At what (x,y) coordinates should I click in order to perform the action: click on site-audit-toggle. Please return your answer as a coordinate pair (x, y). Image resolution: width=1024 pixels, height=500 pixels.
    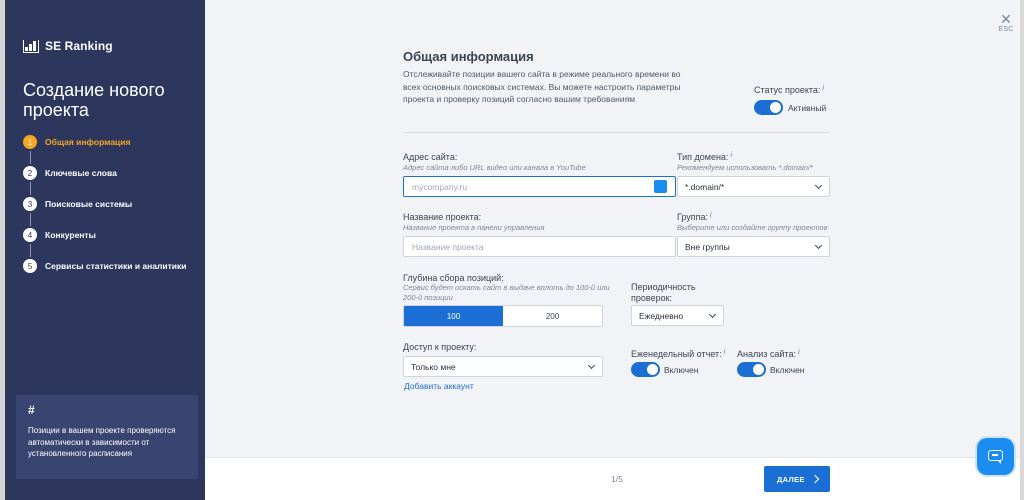
    Looking at the image, I should click on (751, 369).